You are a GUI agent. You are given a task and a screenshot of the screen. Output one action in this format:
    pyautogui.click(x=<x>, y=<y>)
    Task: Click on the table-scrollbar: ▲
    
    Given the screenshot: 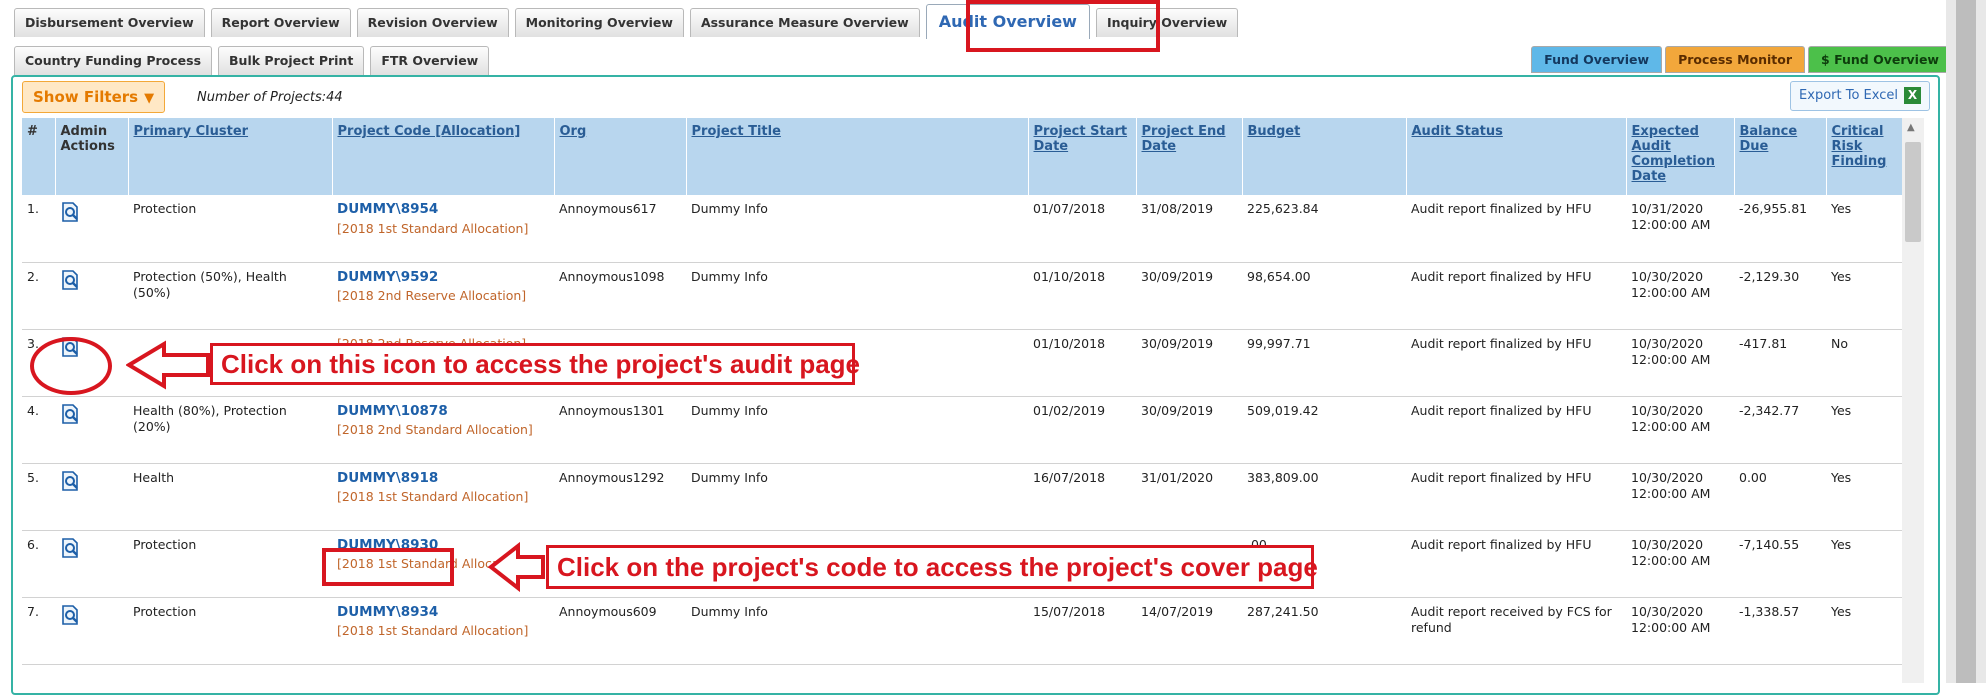 What is the action you would take?
    pyautogui.click(x=1913, y=400)
    